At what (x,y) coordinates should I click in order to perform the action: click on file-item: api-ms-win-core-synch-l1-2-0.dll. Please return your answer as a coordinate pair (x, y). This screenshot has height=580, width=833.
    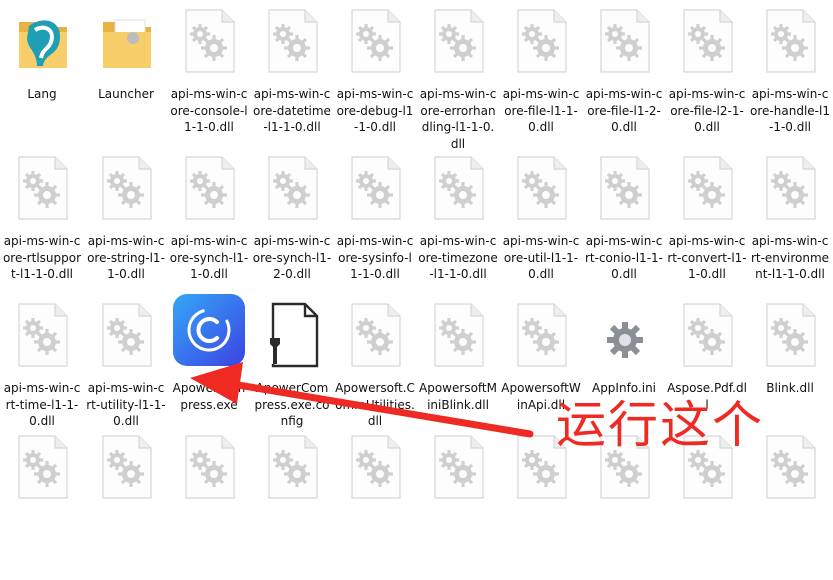
    Looking at the image, I should click on (292, 228).